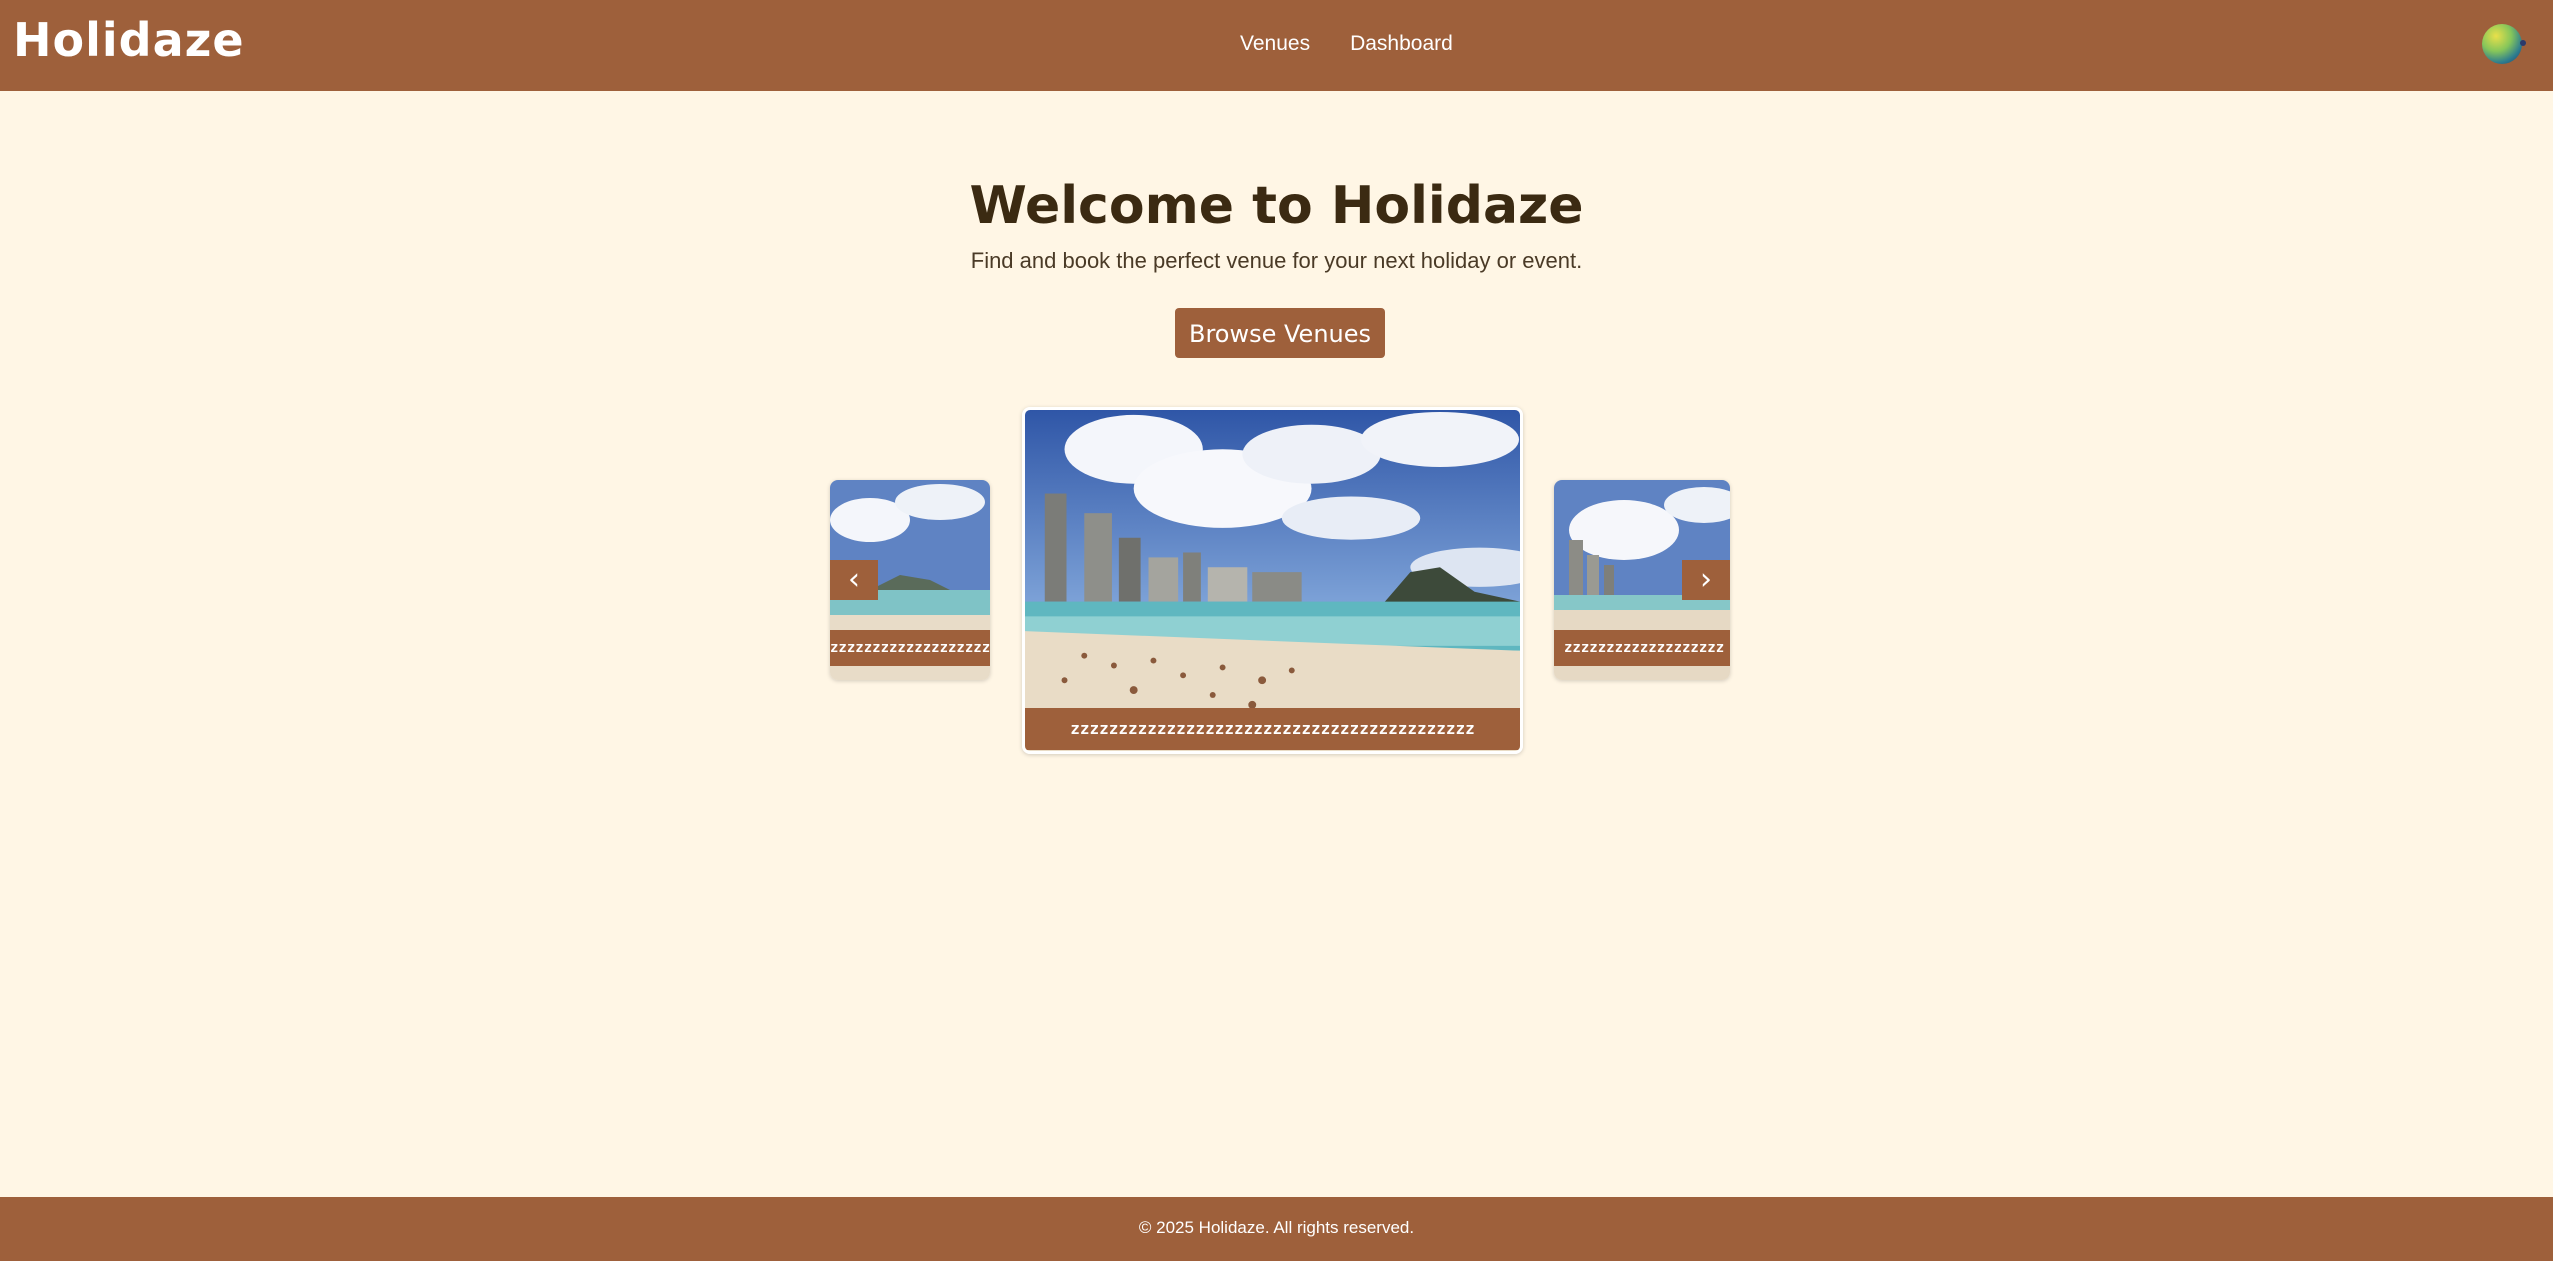 The height and width of the screenshot is (1261, 2553). What do you see at coordinates (1276, 206) in the screenshot?
I see `page-title: Welcome to Holidaze` at bounding box center [1276, 206].